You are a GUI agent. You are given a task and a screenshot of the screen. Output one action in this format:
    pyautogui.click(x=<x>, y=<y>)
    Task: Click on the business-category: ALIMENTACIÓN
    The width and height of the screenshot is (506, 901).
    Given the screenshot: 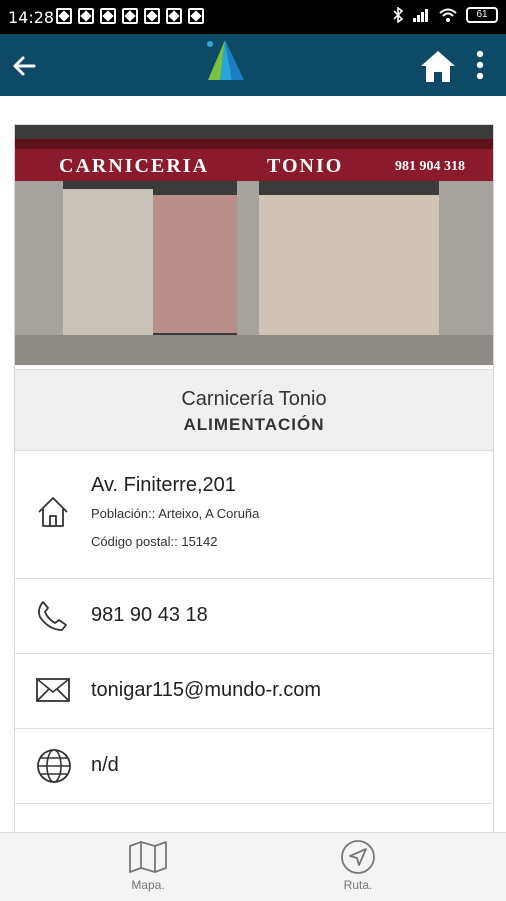 What is the action you would take?
    pyautogui.click(x=254, y=424)
    